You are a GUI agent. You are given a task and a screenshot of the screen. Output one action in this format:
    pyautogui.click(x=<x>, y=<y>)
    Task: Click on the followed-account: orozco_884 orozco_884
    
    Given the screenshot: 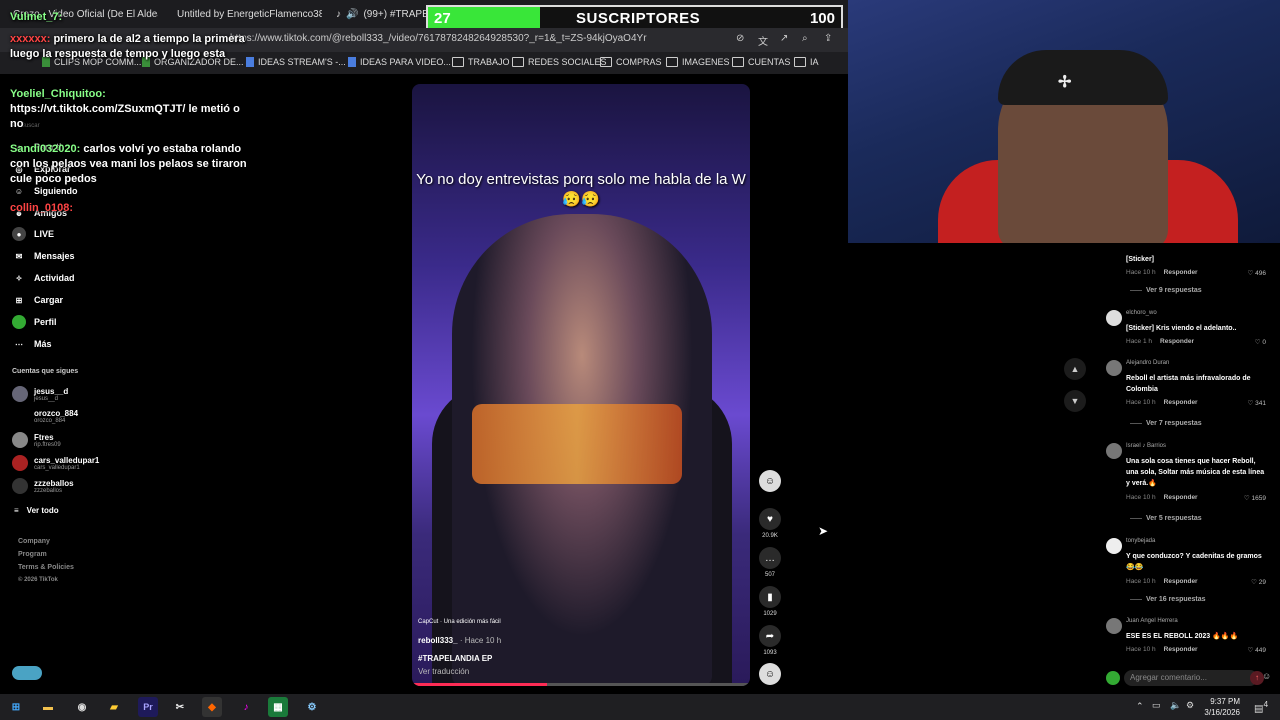 What is the action you would take?
    pyautogui.click(x=45, y=416)
    